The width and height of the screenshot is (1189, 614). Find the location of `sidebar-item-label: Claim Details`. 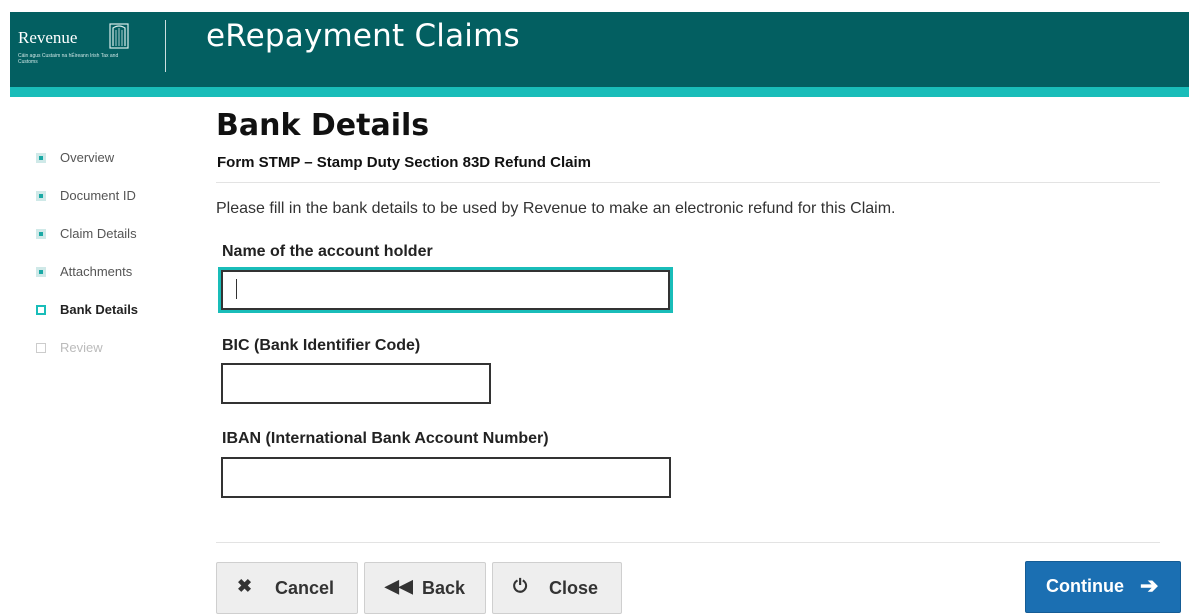

sidebar-item-label: Claim Details is located at coordinates (98, 233).